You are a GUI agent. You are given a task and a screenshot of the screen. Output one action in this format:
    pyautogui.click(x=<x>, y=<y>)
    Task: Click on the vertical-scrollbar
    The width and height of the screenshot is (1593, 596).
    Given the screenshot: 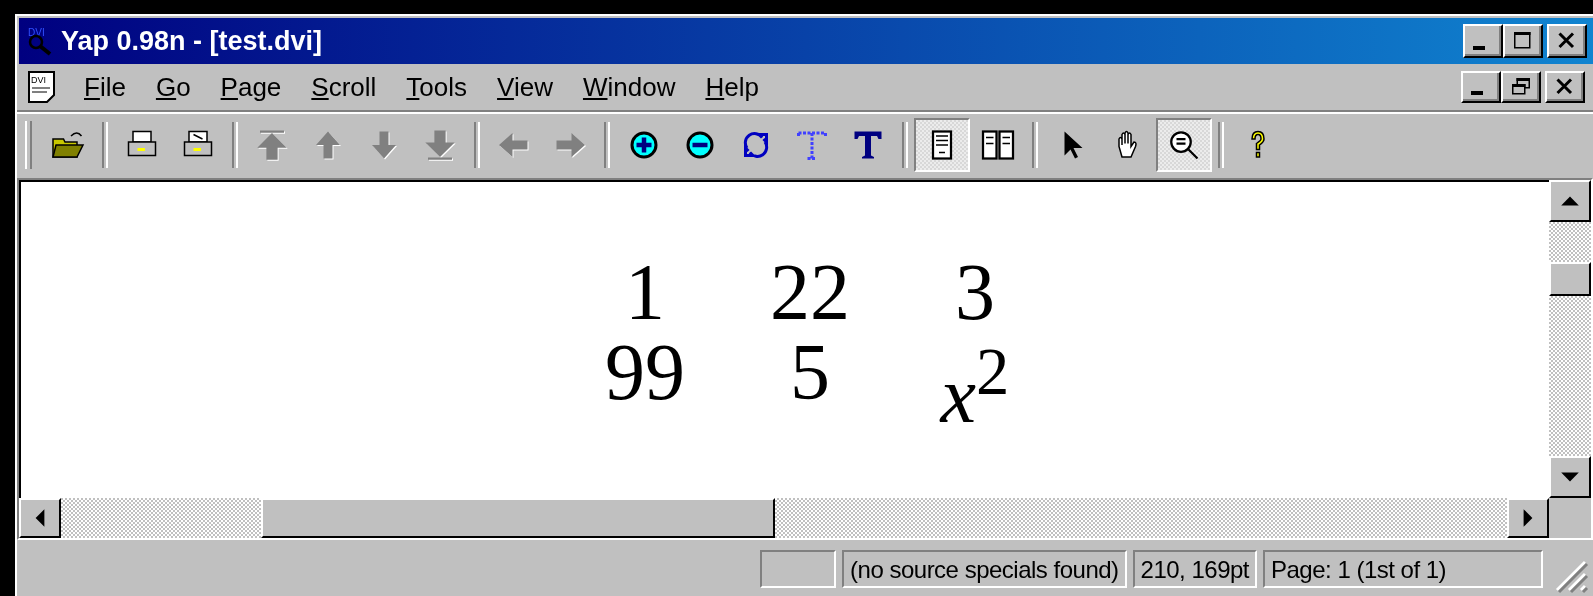 What is the action you would take?
    pyautogui.click(x=1570, y=339)
    